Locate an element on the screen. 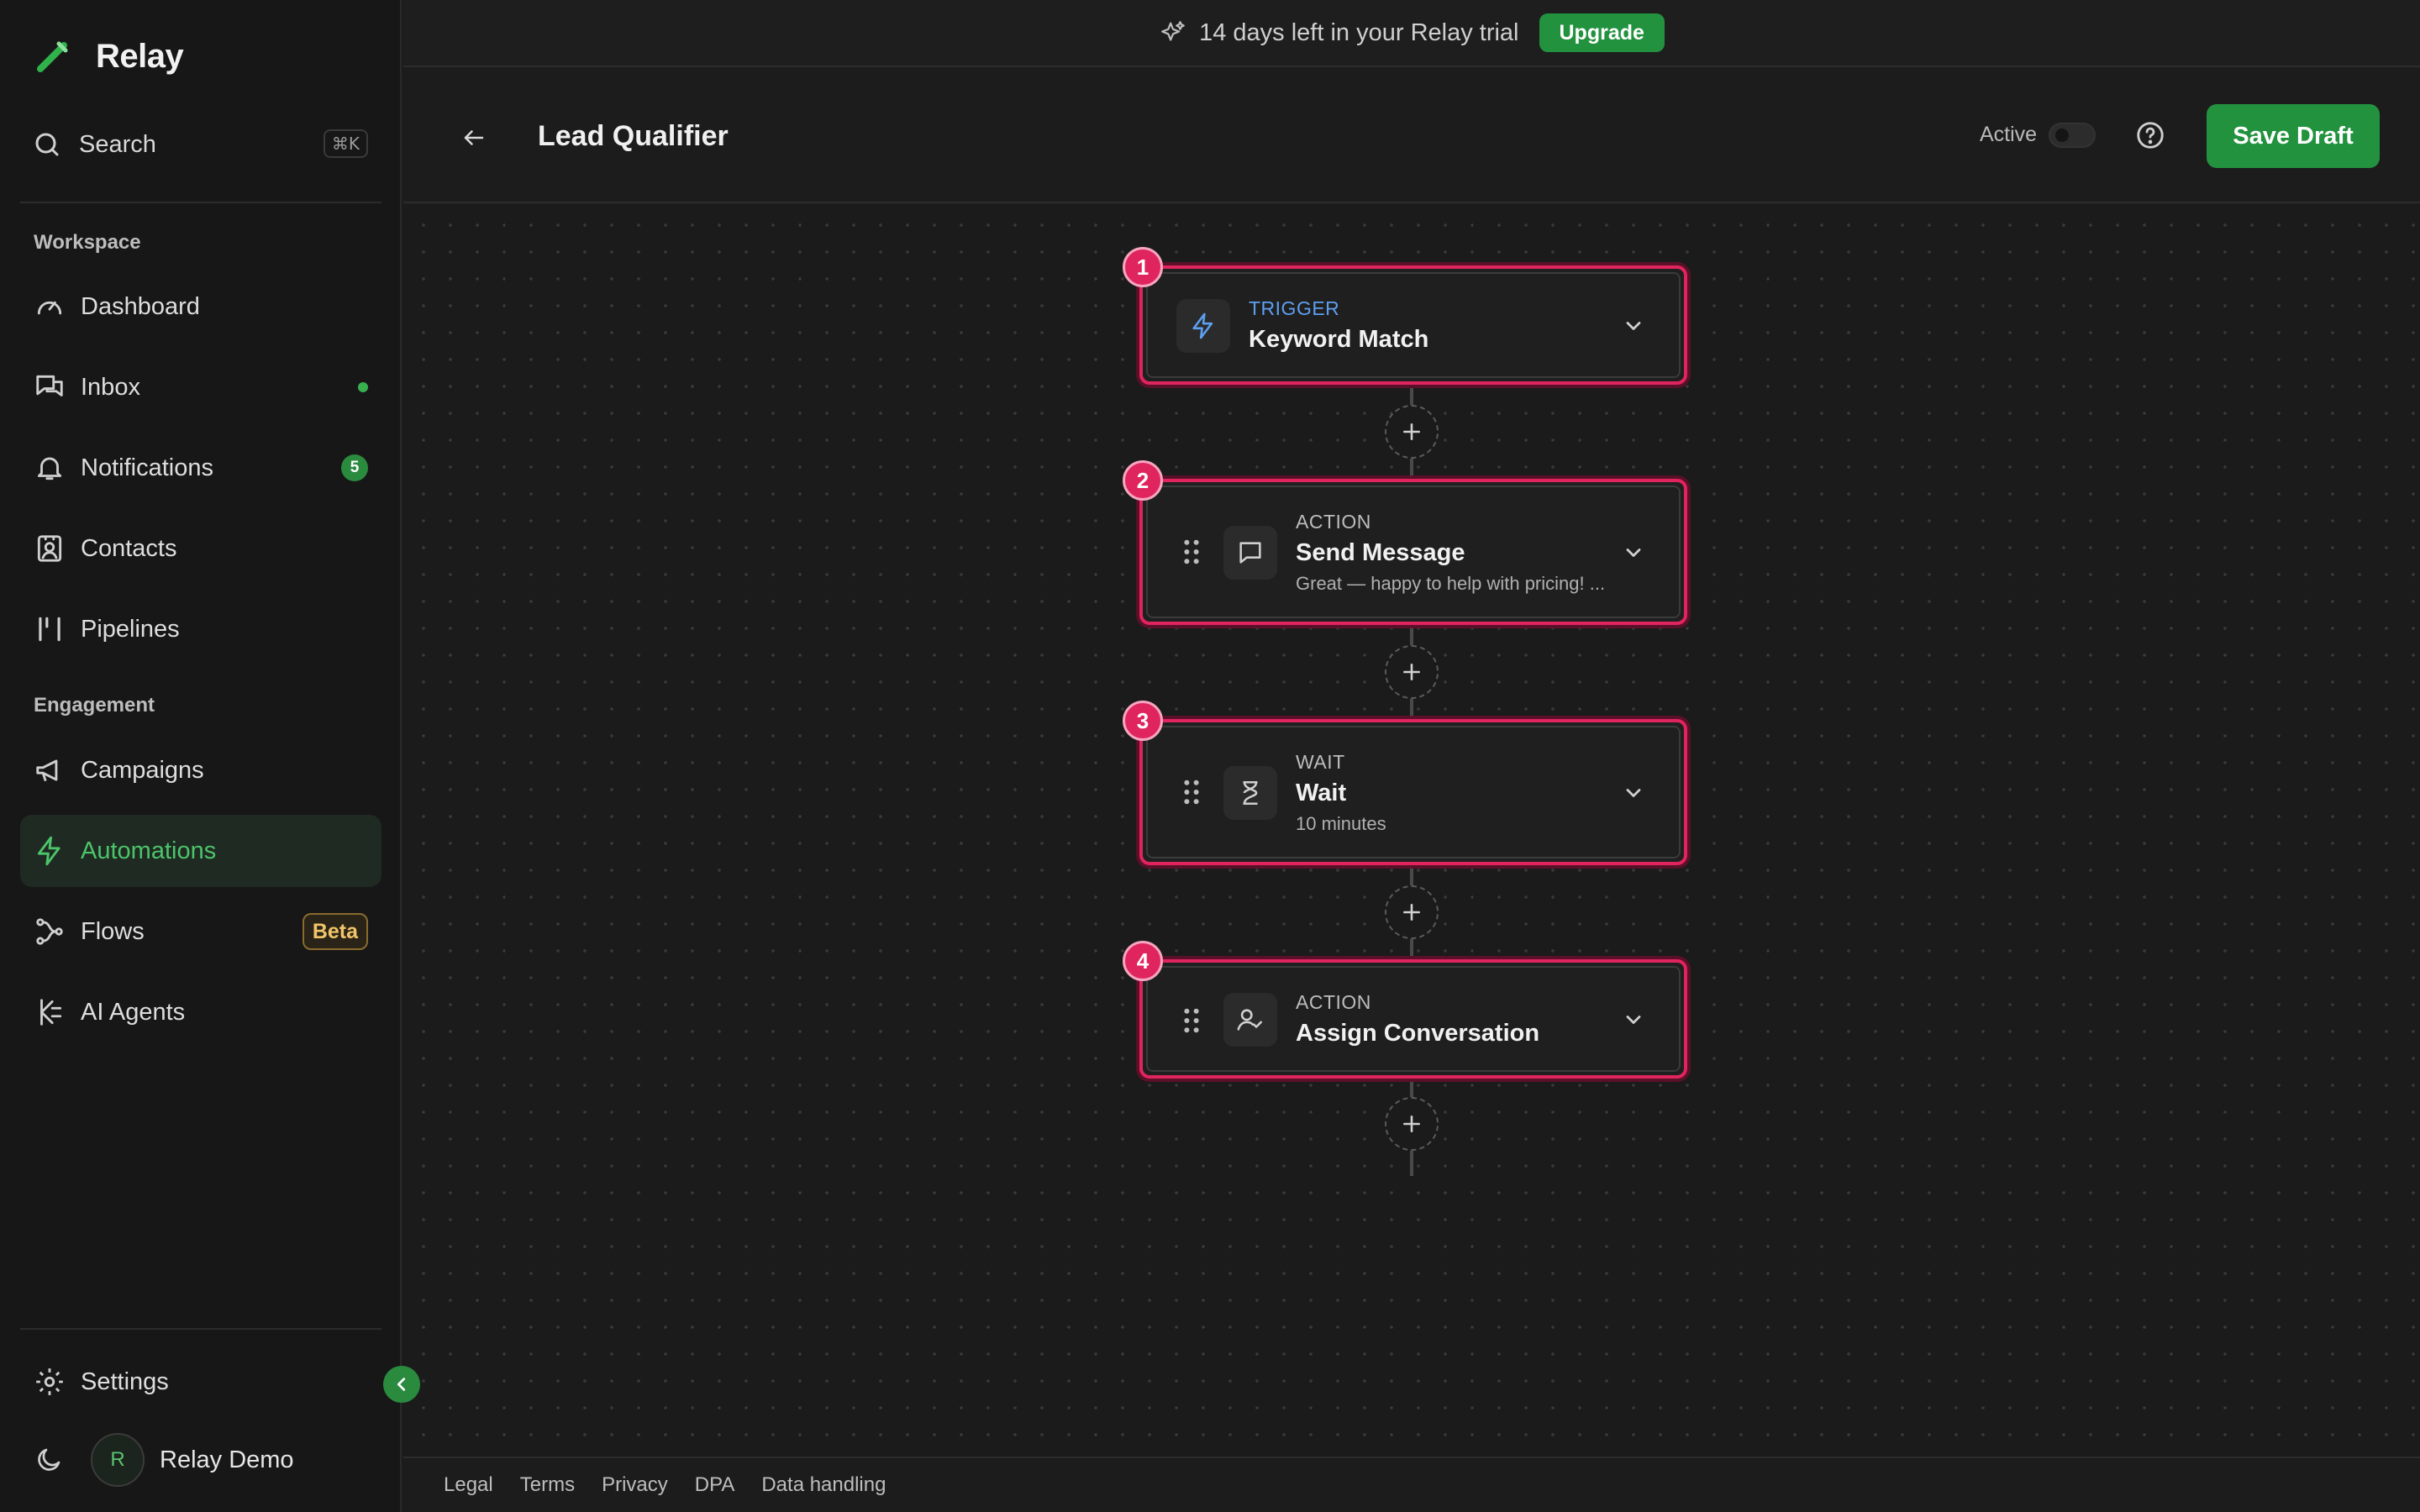  search-button: Search ⌘K is located at coordinates (200, 144).